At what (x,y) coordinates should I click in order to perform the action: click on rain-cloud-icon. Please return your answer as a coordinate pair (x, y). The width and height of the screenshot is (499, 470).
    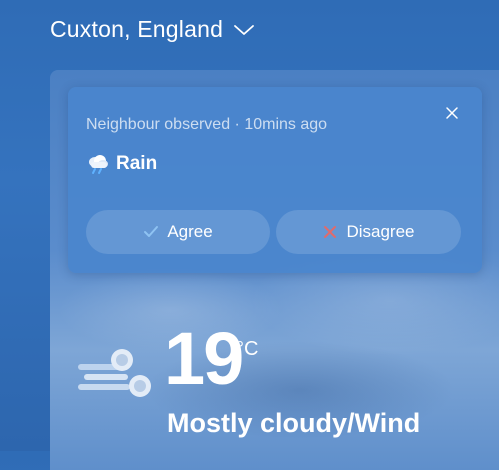
    Looking at the image, I should click on (98, 164).